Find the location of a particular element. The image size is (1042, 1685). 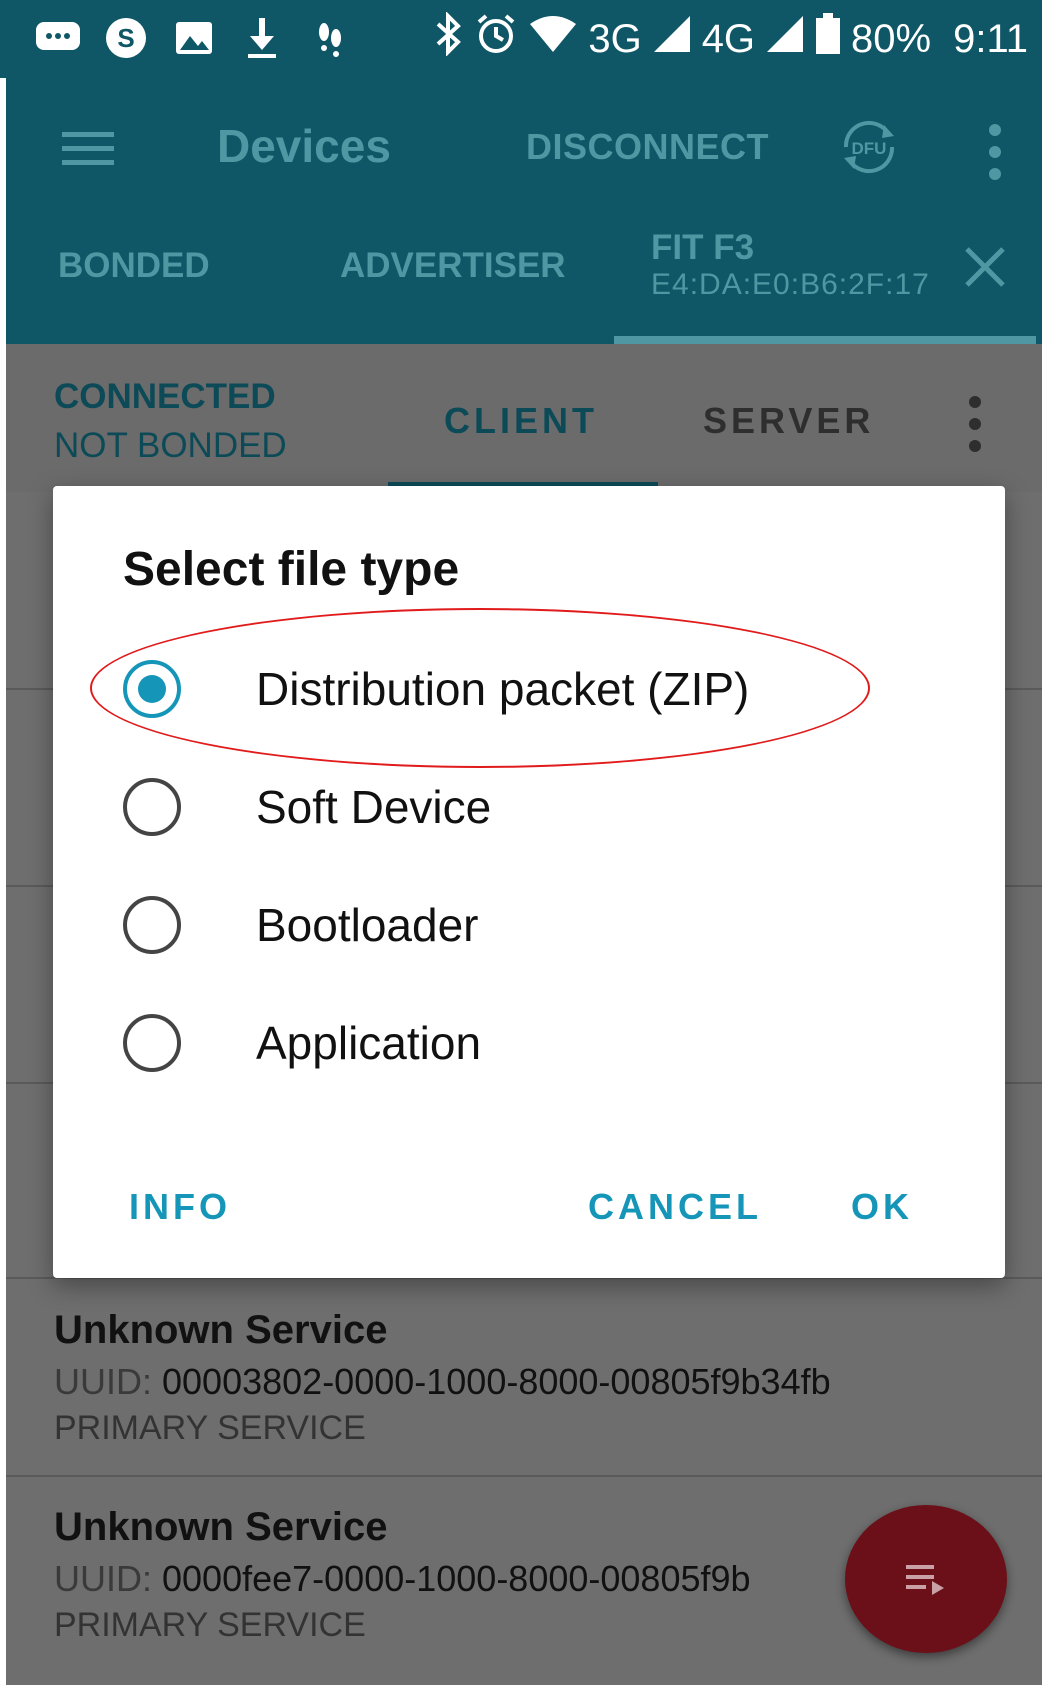

tab-server: SERVER is located at coordinates (788, 421).